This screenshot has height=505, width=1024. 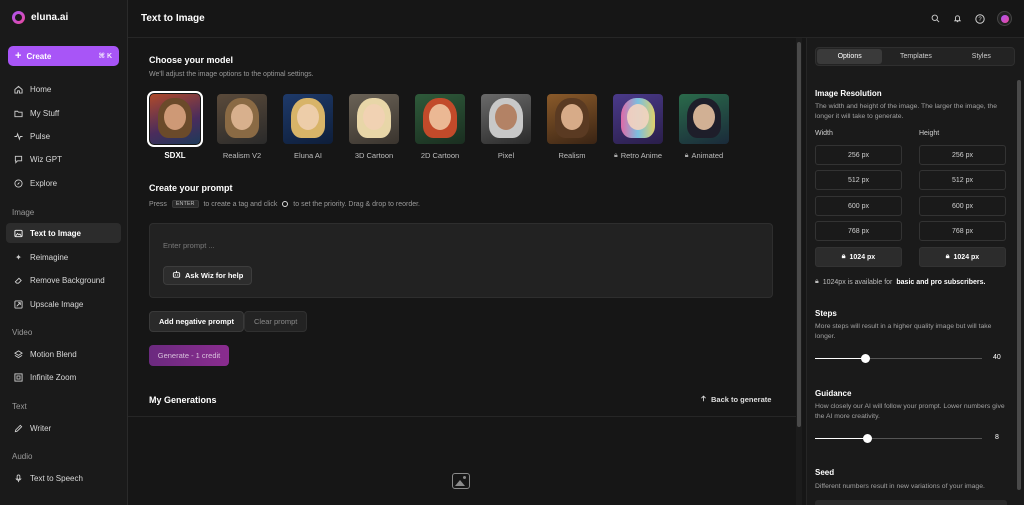 What do you see at coordinates (22, 456) in the screenshot?
I see `section-label-audio: Audio` at bounding box center [22, 456].